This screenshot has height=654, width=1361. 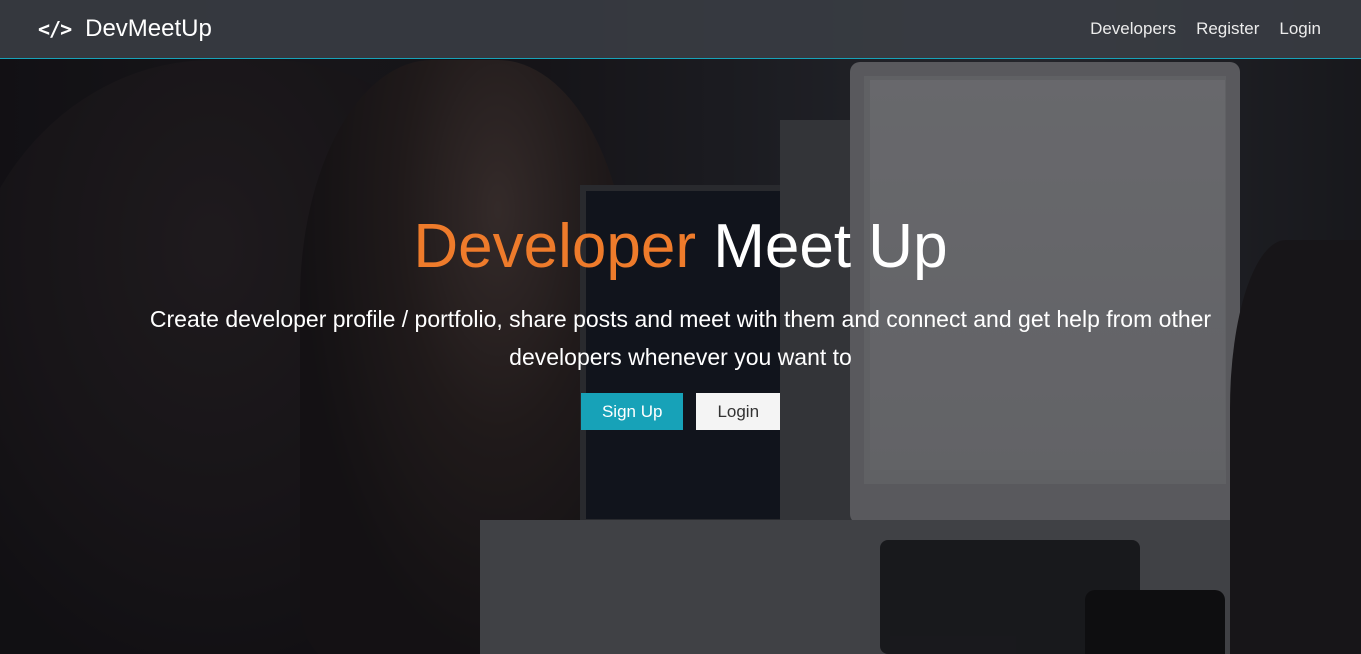 I want to click on hero-title-rest: Meet Up, so click(x=830, y=246).